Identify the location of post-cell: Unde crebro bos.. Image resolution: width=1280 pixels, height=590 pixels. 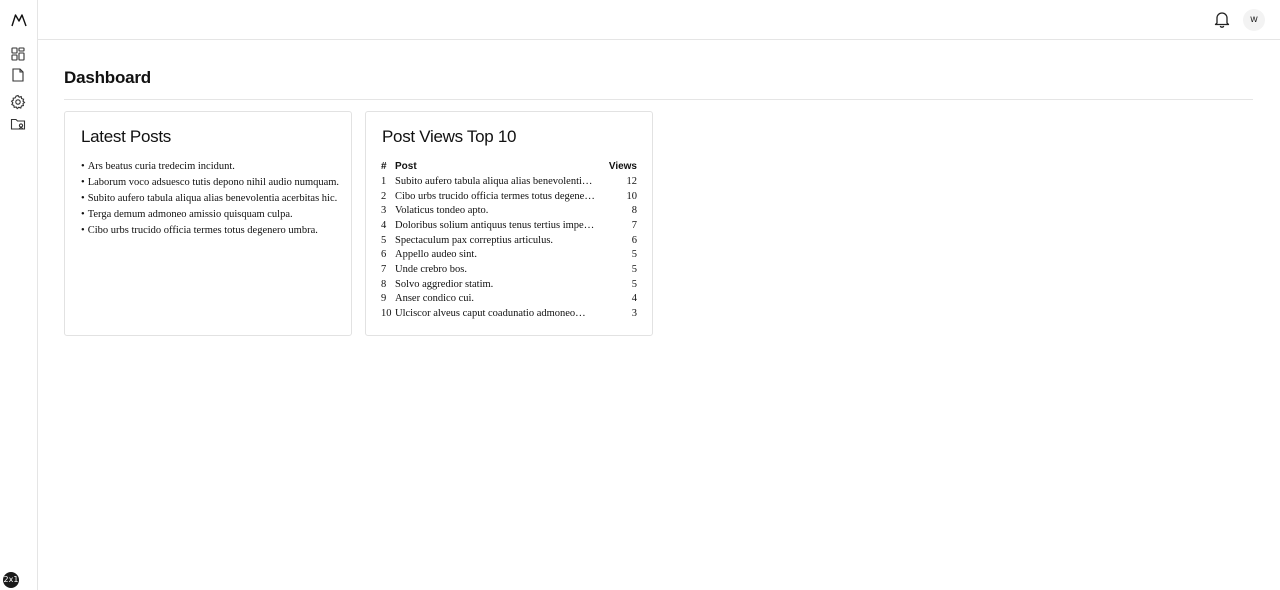
(496, 269).